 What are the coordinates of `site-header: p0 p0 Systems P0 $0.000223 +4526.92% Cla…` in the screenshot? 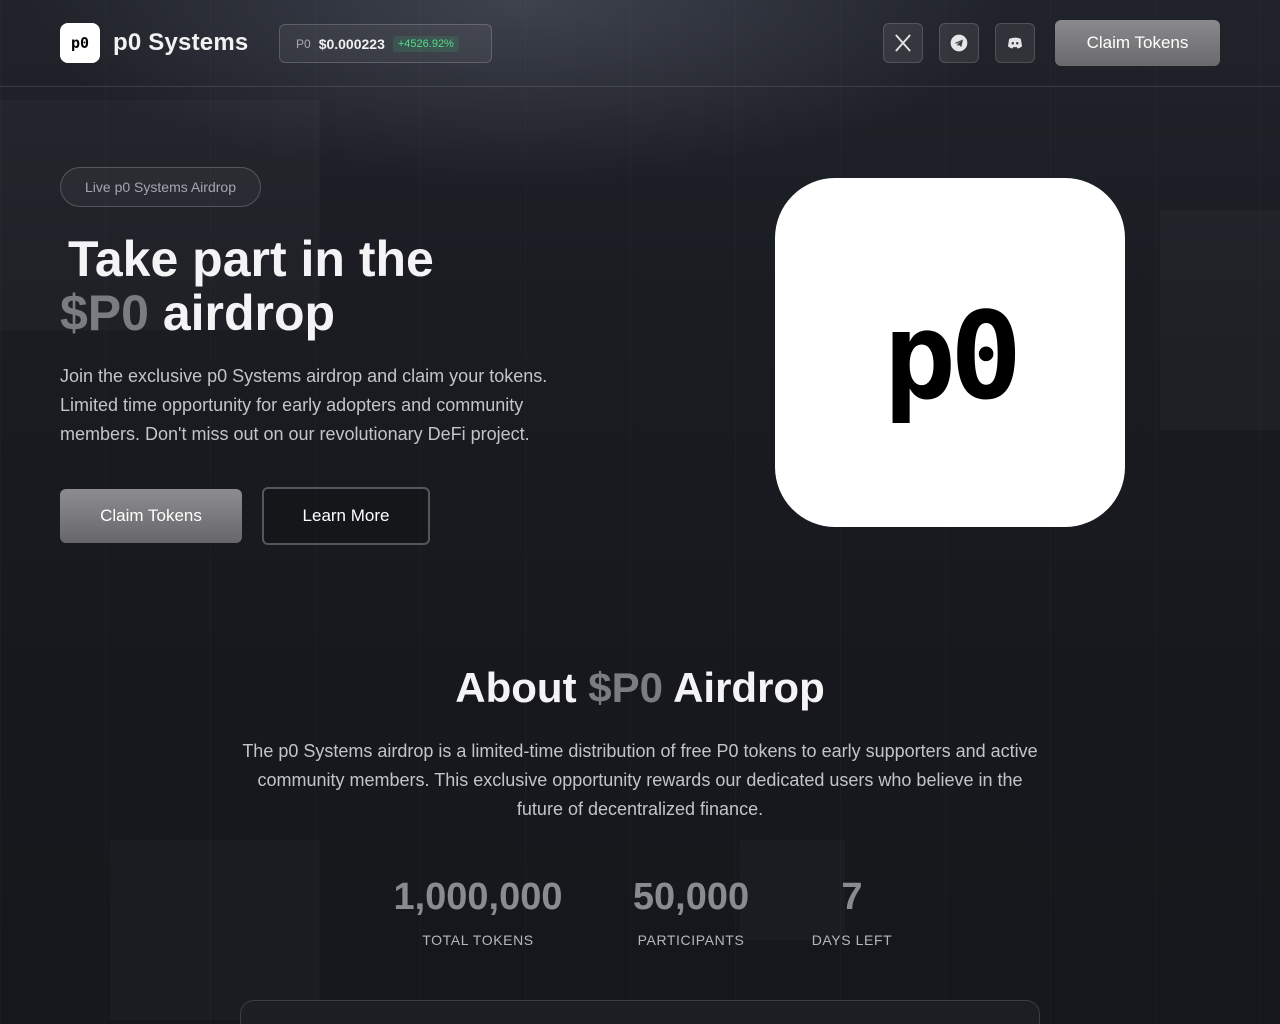 It's located at (640, 43).